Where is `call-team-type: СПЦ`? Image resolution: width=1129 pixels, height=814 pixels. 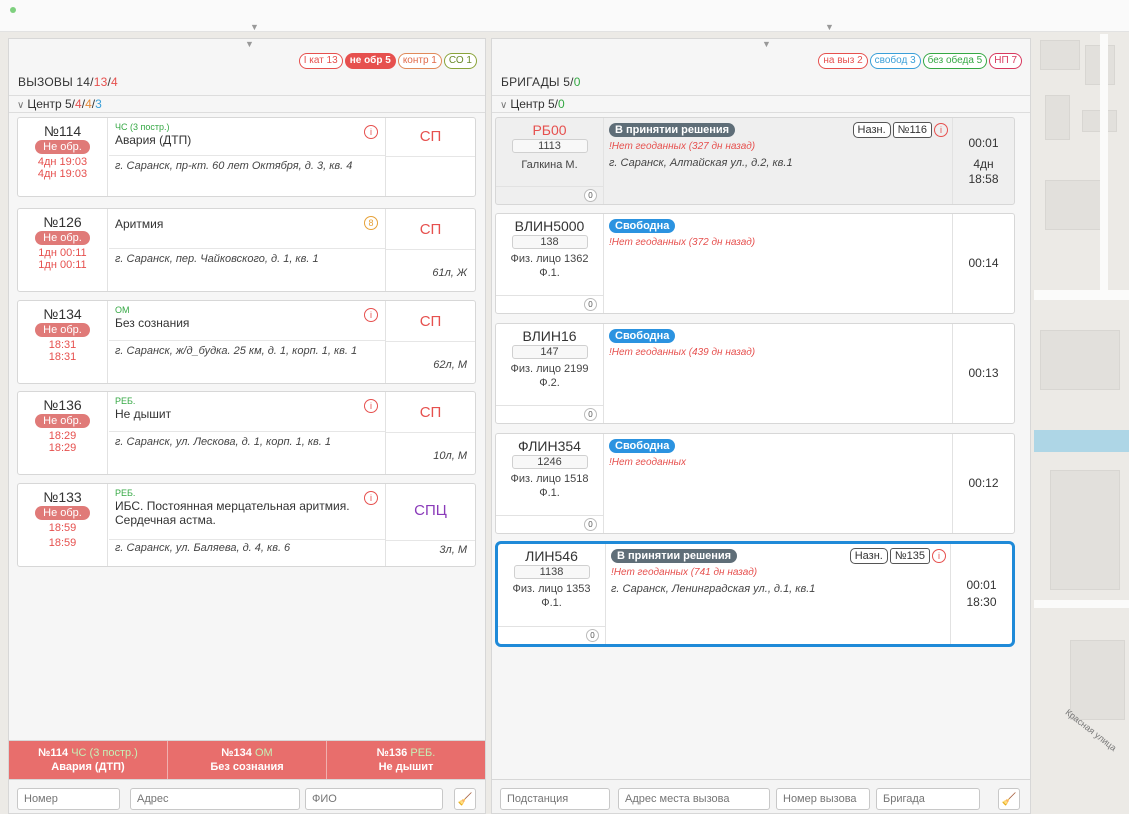 call-team-type: СПЦ is located at coordinates (430, 510).